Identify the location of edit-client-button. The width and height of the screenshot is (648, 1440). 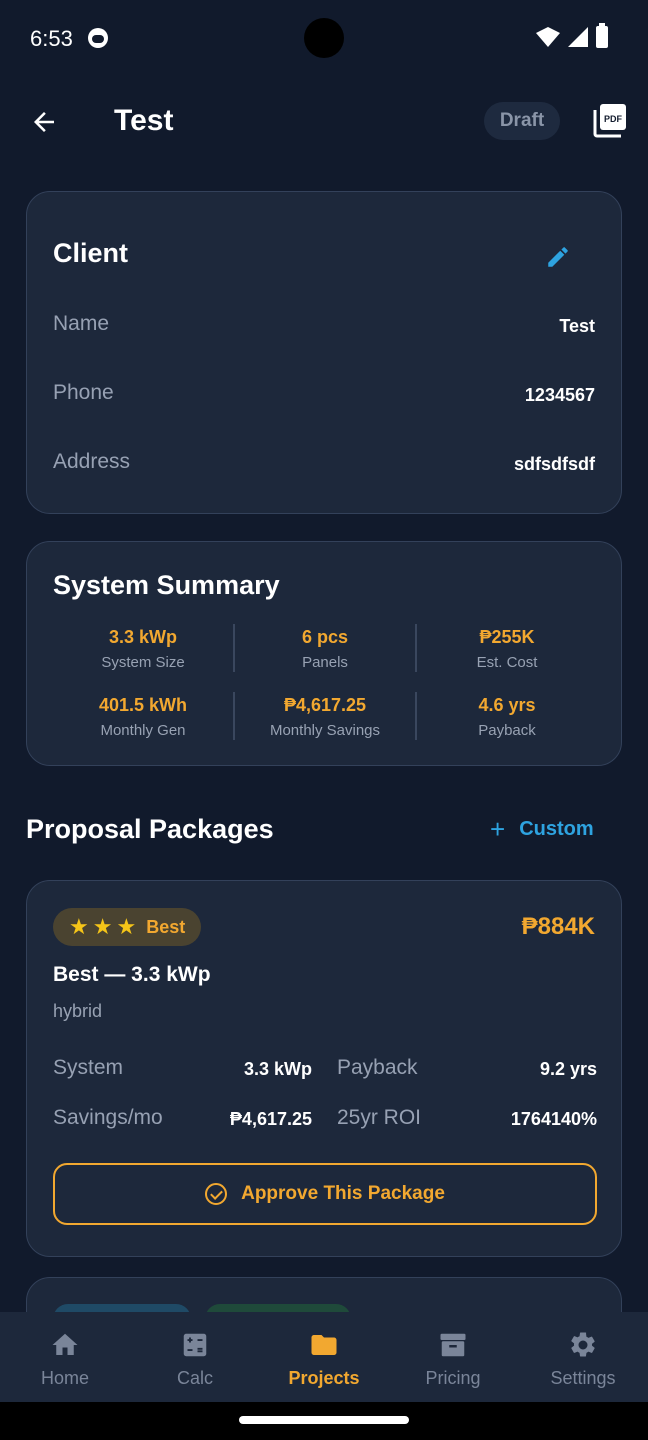
(558, 257).